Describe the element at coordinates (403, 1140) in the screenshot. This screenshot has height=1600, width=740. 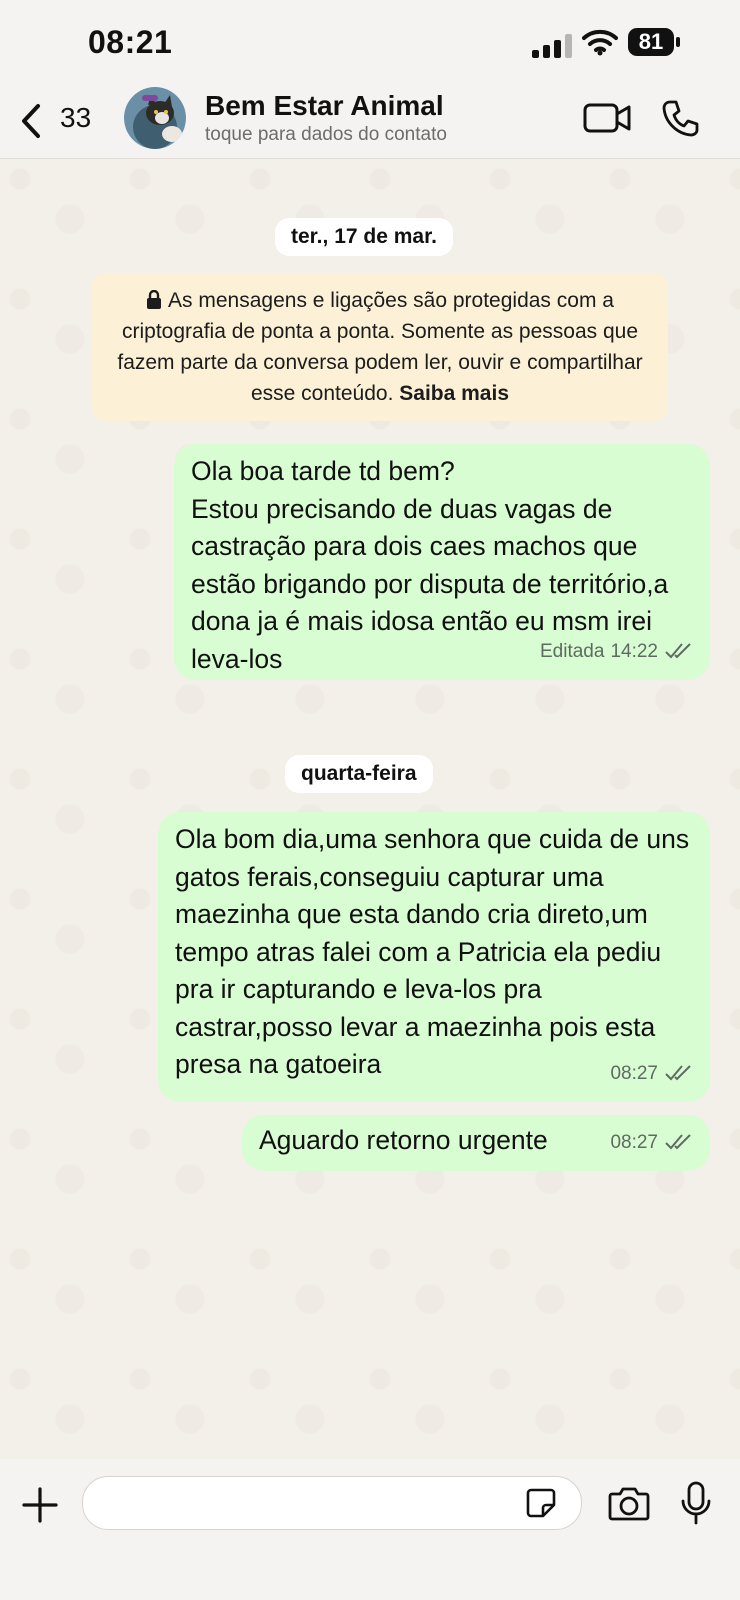
I see `message-text: Aguardo retorno urgente` at that location.